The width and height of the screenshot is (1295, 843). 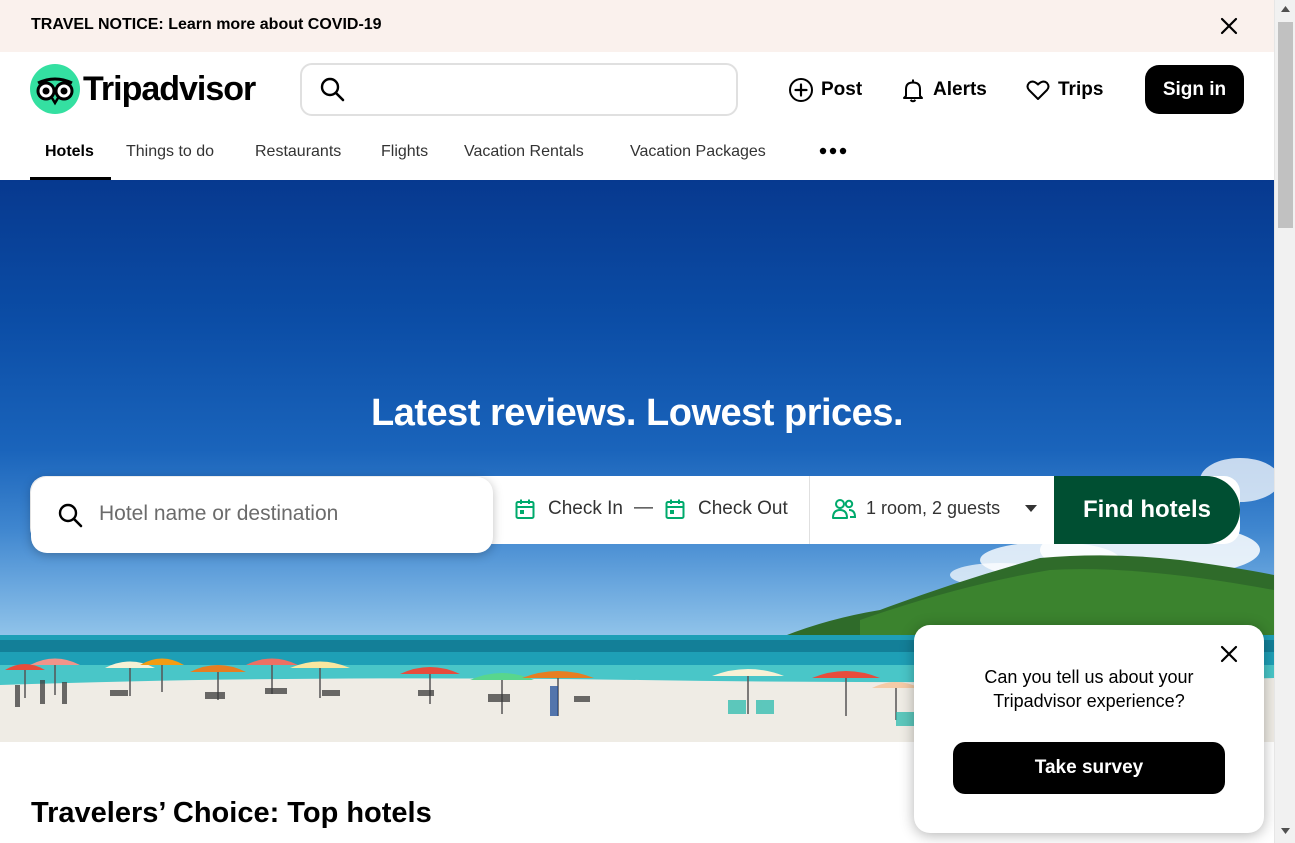 What do you see at coordinates (538, 90) in the screenshot?
I see `header-search-input` at bounding box center [538, 90].